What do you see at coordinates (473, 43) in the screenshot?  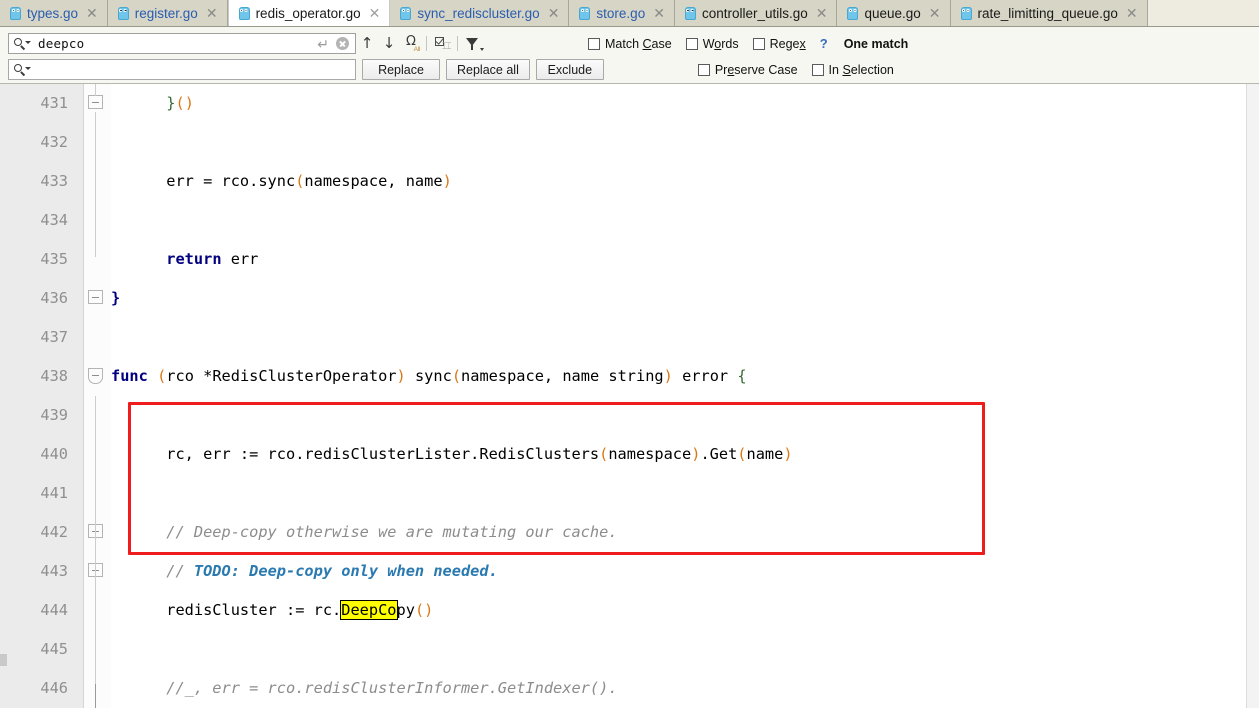 I see `filter-button` at bounding box center [473, 43].